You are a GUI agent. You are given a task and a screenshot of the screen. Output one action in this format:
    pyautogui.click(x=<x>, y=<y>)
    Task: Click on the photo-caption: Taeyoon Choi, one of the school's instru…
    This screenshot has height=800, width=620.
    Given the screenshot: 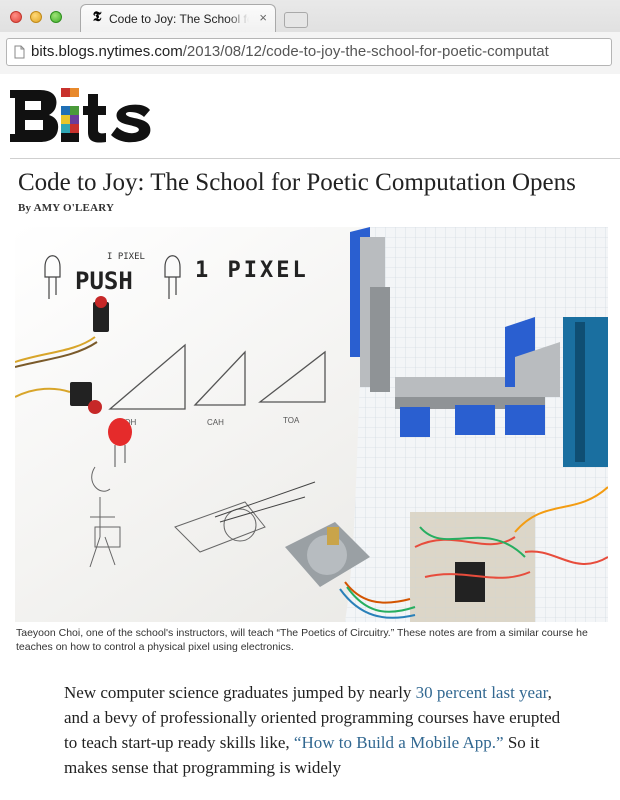 What is the action you would take?
    pyautogui.click(x=302, y=640)
    